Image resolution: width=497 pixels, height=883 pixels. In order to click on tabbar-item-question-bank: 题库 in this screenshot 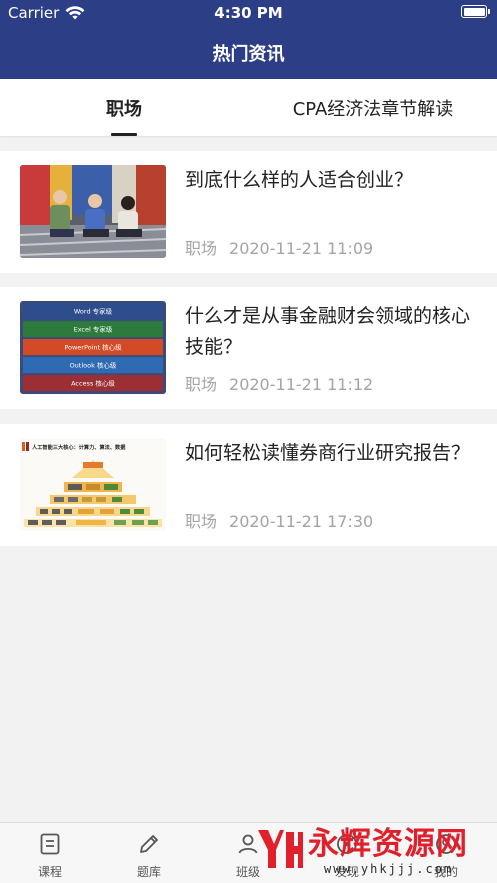, I will do `click(149, 853)`.